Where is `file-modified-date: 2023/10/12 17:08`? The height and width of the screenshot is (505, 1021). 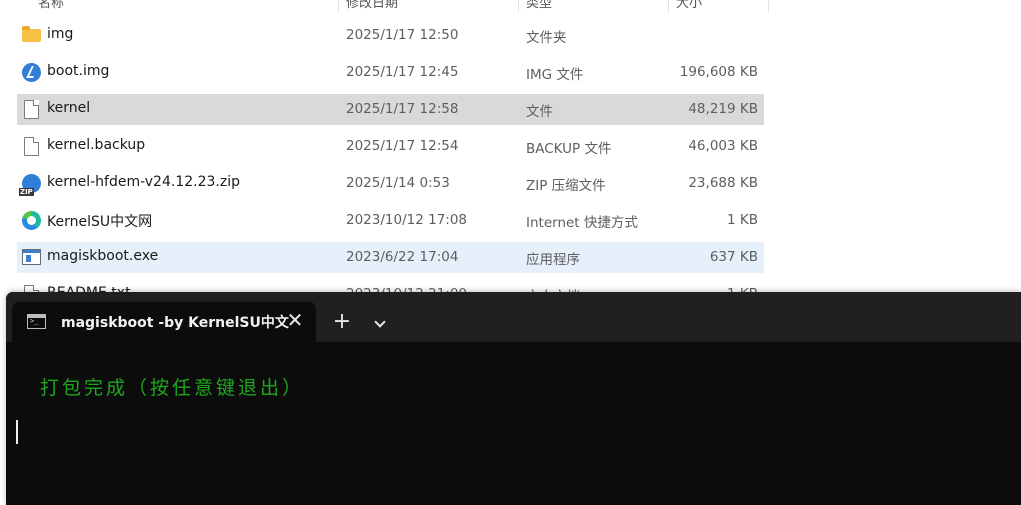
file-modified-date: 2023/10/12 17:08 is located at coordinates (407, 220).